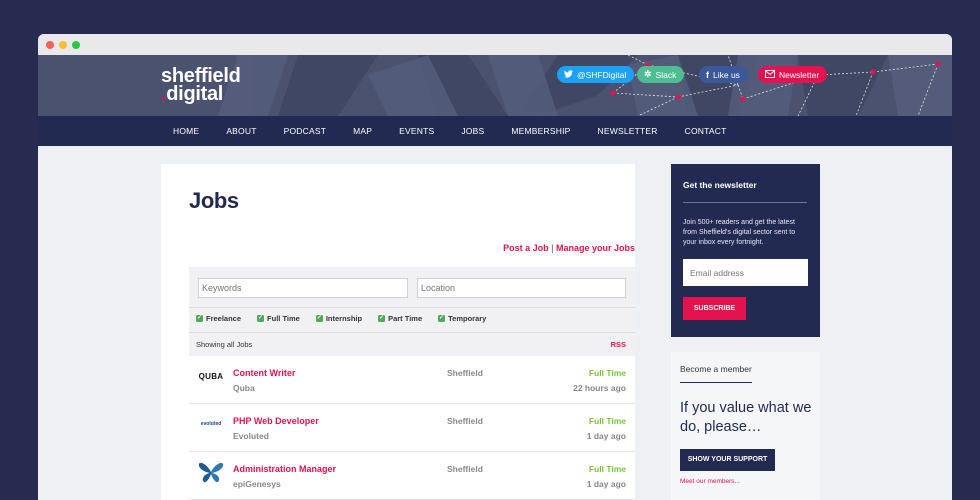 The height and width of the screenshot is (500, 980). What do you see at coordinates (770, 74) in the screenshot?
I see `mail-icon` at bounding box center [770, 74].